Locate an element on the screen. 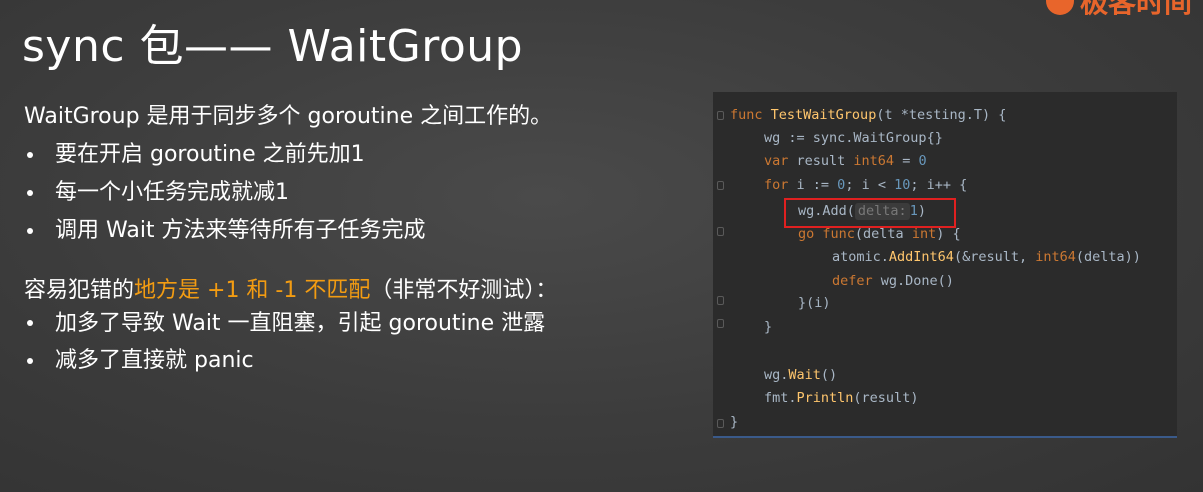 The height and width of the screenshot is (492, 1203). code-line: wg.Wait() is located at coordinates (801, 375).